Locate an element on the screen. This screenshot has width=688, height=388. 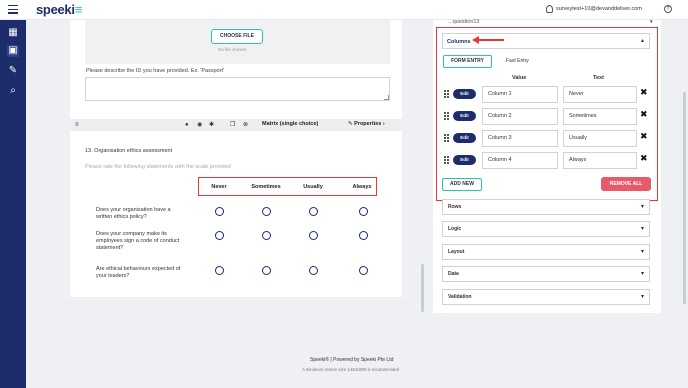
value-header: Value is located at coordinates (519, 78).